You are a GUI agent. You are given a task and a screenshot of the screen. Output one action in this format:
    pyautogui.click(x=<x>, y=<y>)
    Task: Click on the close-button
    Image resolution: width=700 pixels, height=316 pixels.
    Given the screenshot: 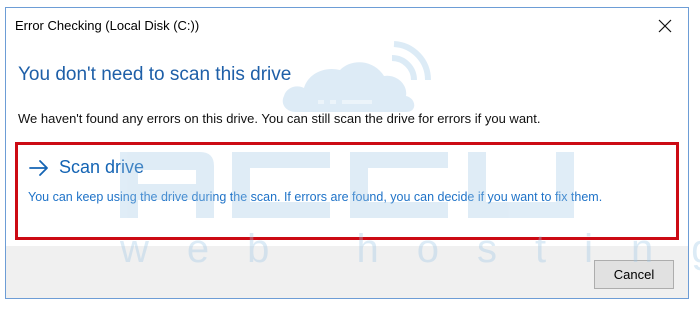 What is the action you would take?
    pyautogui.click(x=665, y=26)
    